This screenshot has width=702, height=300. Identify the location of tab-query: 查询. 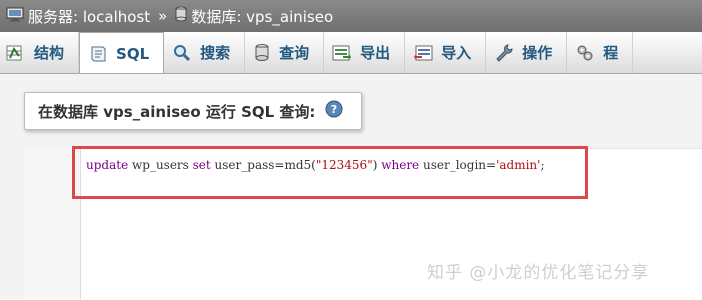
(285, 52).